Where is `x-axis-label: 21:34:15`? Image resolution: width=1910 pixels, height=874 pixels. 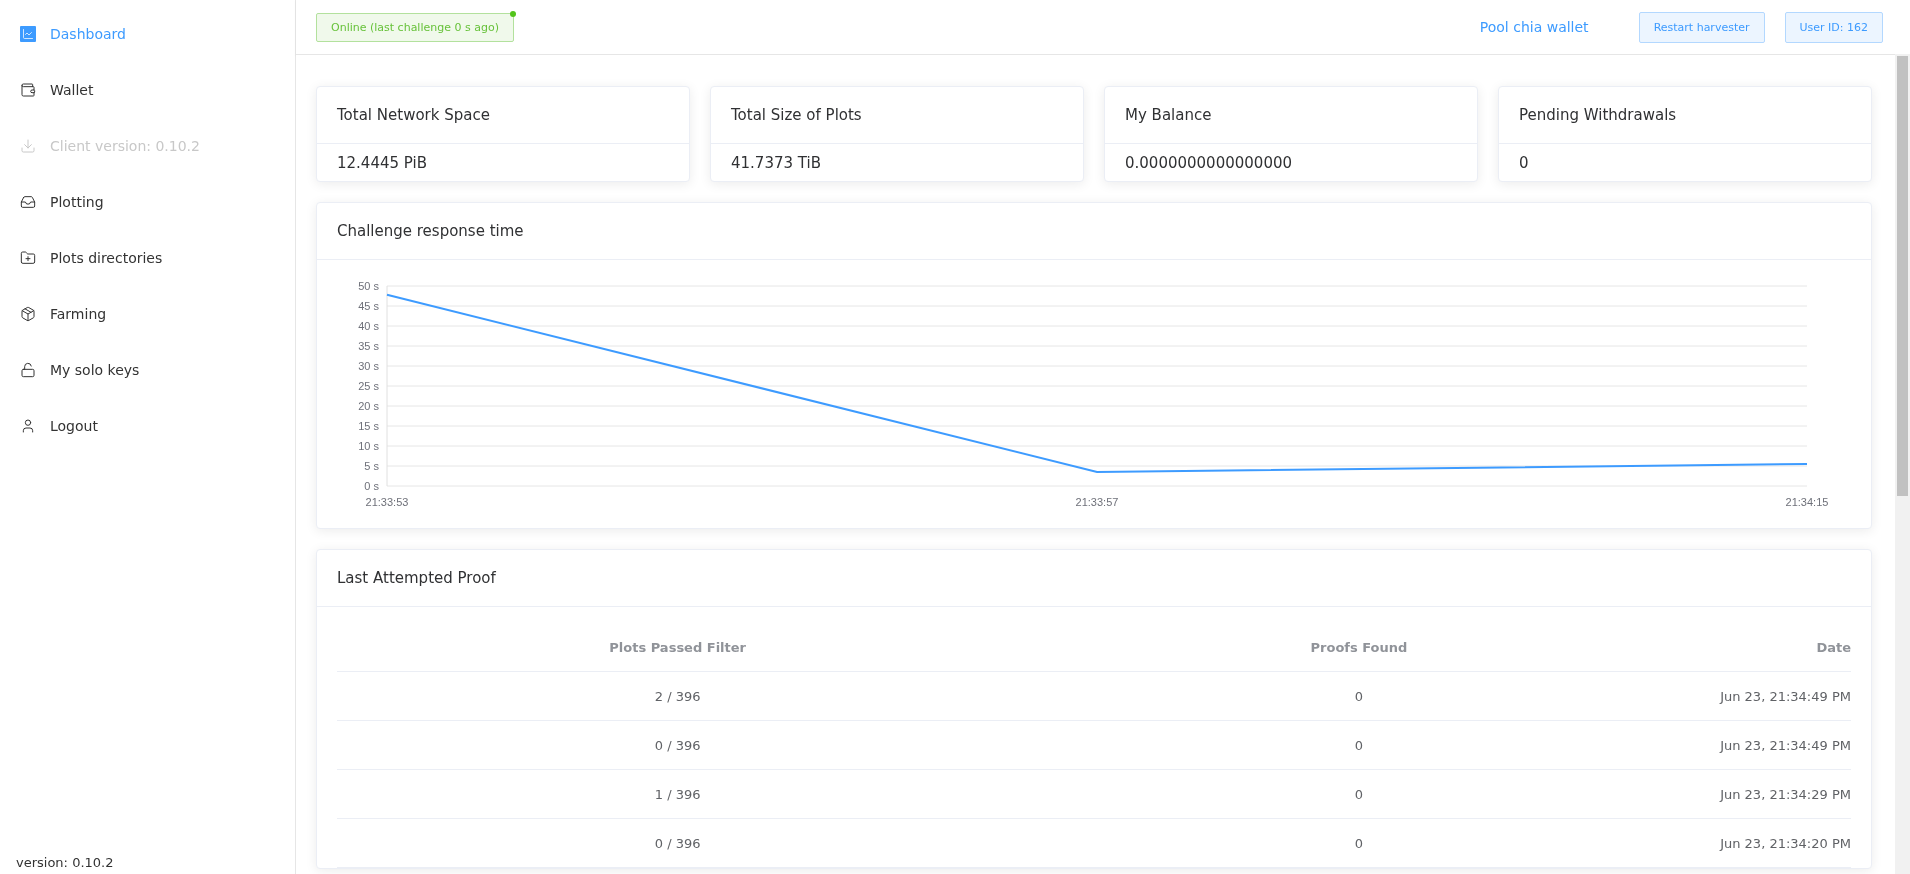
x-axis-label: 21:34:15 is located at coordinates (1807, 502).